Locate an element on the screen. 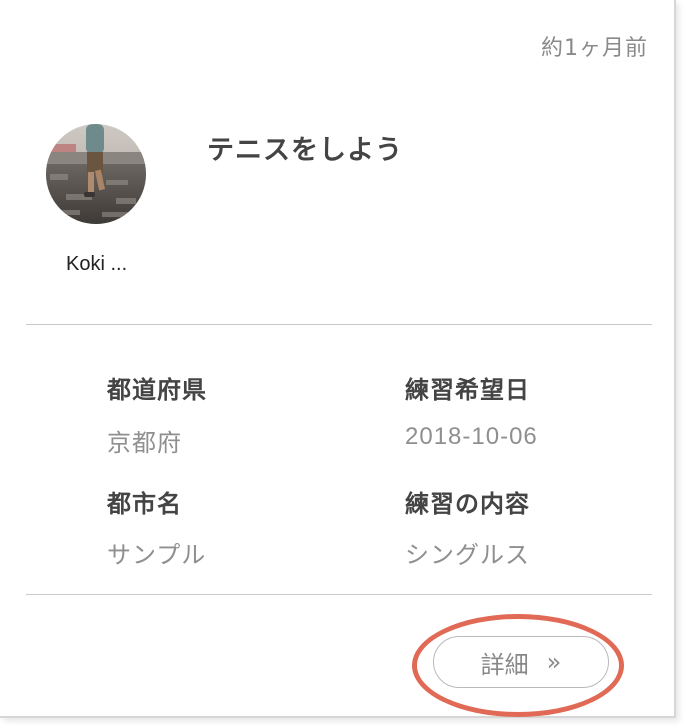  double-chevron-right-icon: » is located at coordinates (554, 662).